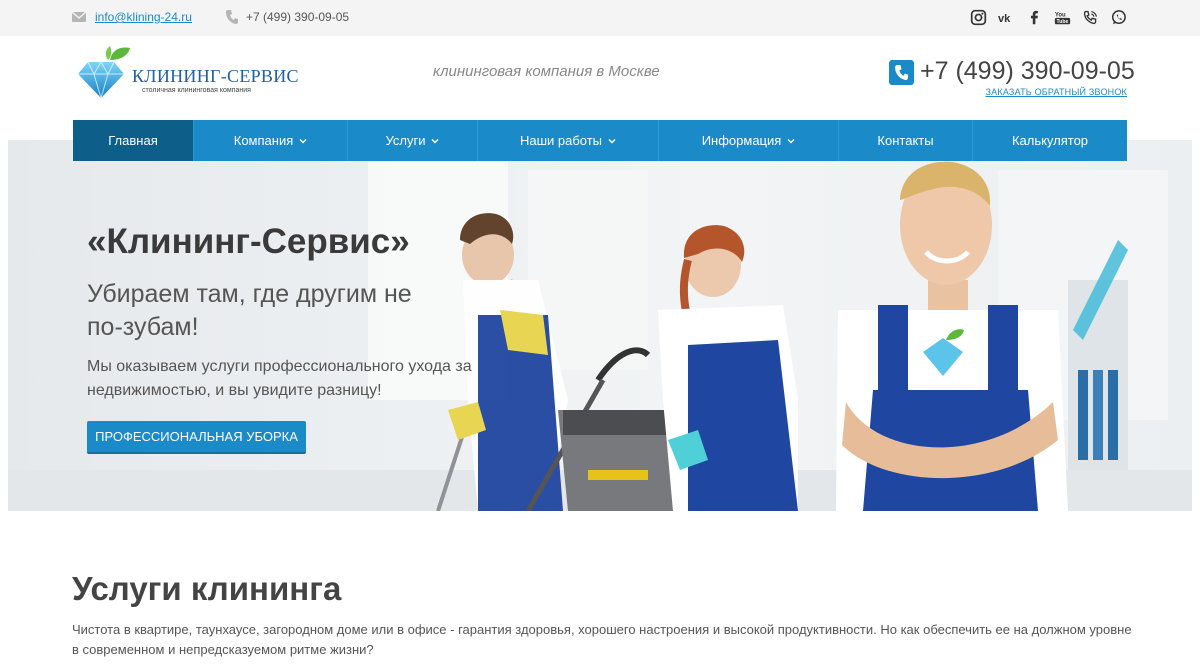  I want to click on nav-item-our-works: Наши работы, so click(568, 140).